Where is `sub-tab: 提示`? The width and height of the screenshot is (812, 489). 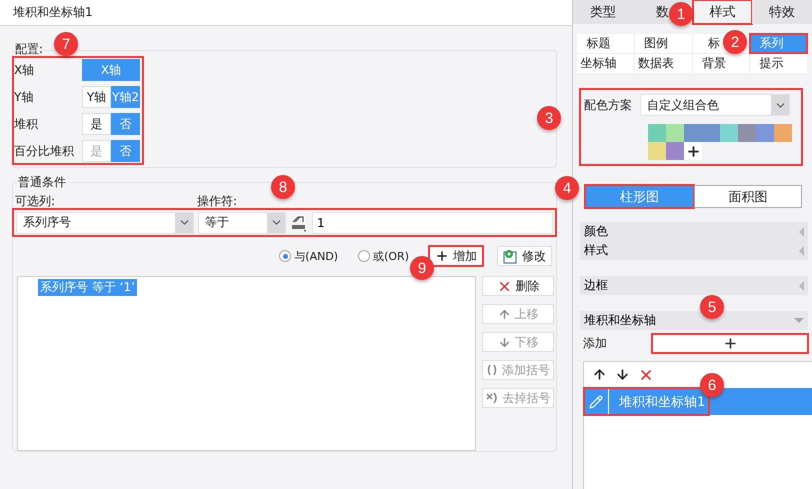
sub-tab: 提示 is located at coordinates (778, 63).